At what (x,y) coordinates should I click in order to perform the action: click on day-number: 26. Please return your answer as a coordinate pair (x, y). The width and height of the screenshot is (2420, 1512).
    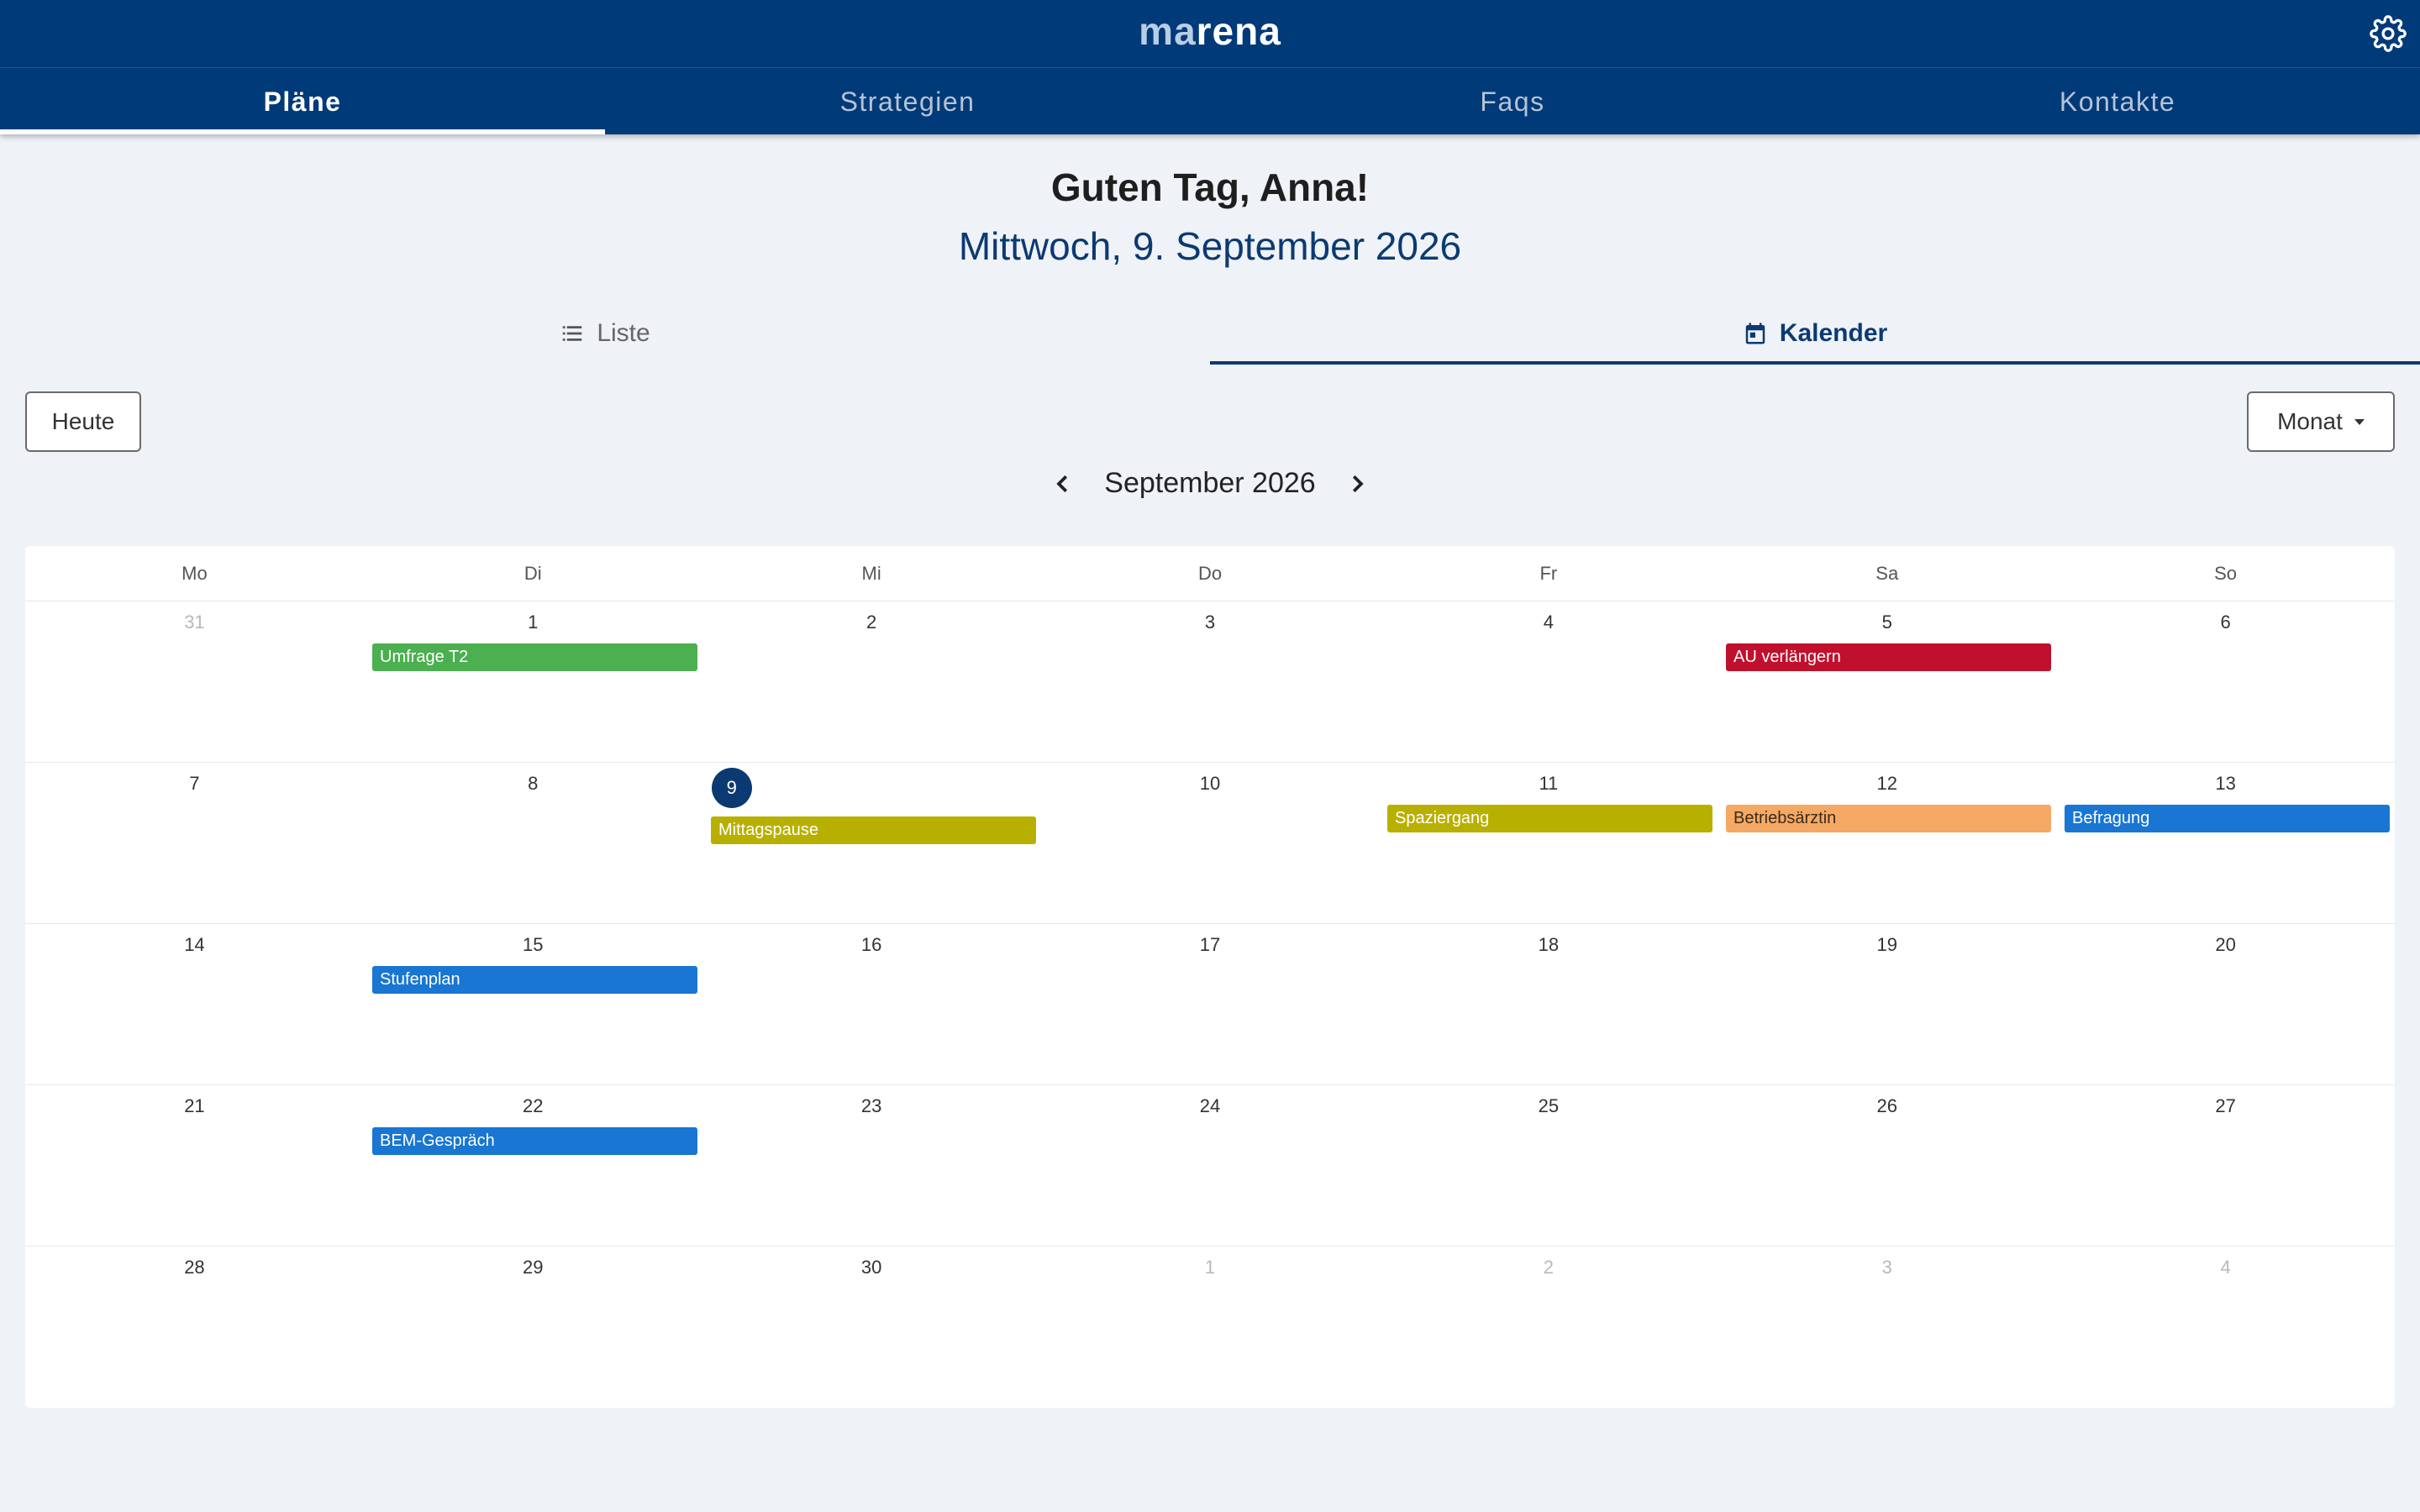
    Looking at the image, I should click on (1886, 1105).